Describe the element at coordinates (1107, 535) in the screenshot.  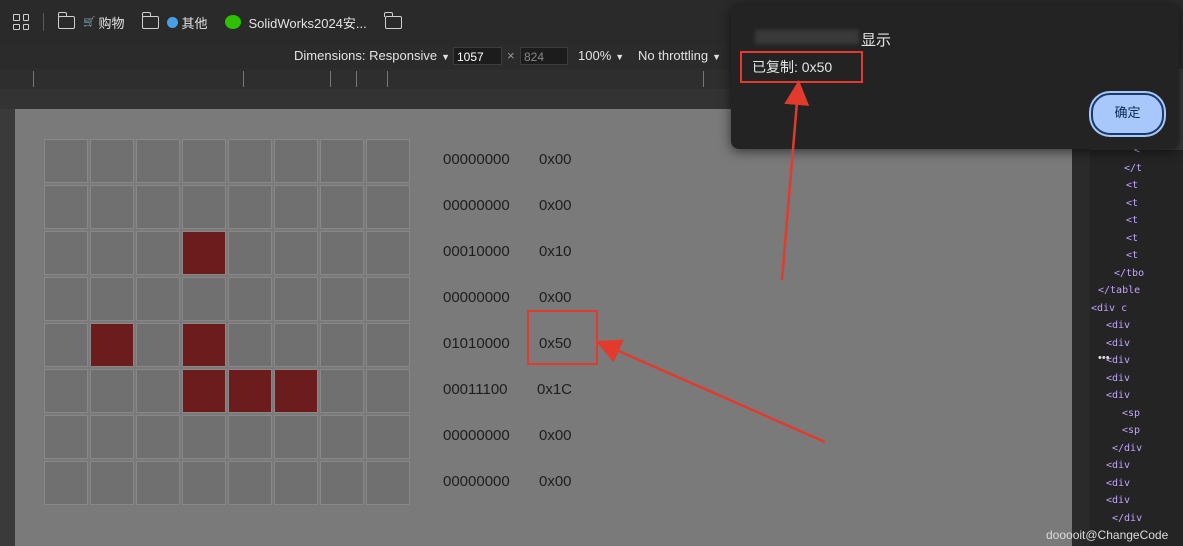
I see `watermark: dooooit@ChangeCode` at that location.